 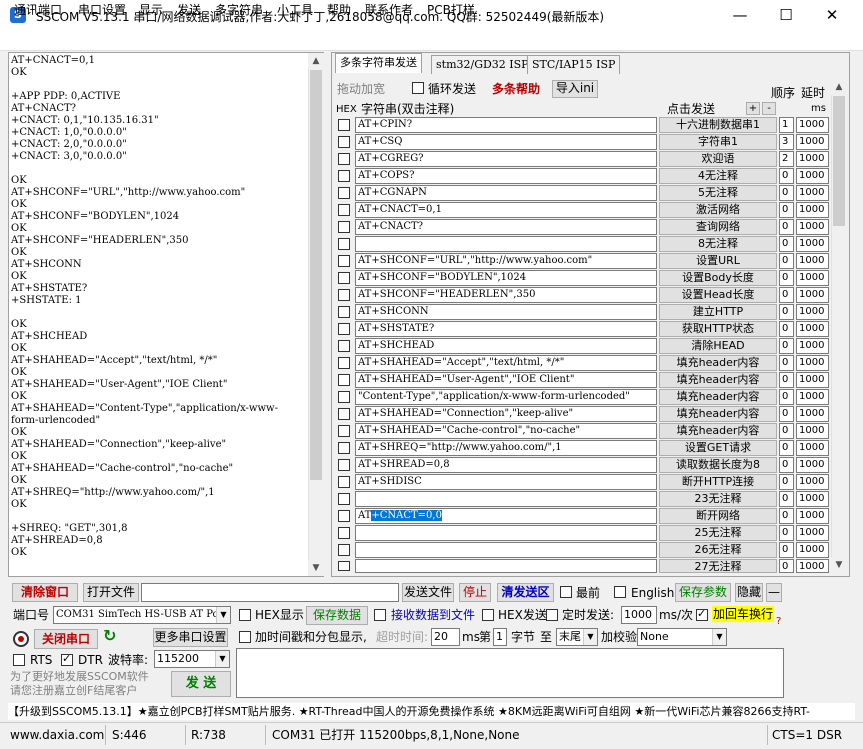 What do you see at coordinates (111, 592) in the screenshot?
I see `open-file-button: 打开文件` at bounding box center [111, 592].